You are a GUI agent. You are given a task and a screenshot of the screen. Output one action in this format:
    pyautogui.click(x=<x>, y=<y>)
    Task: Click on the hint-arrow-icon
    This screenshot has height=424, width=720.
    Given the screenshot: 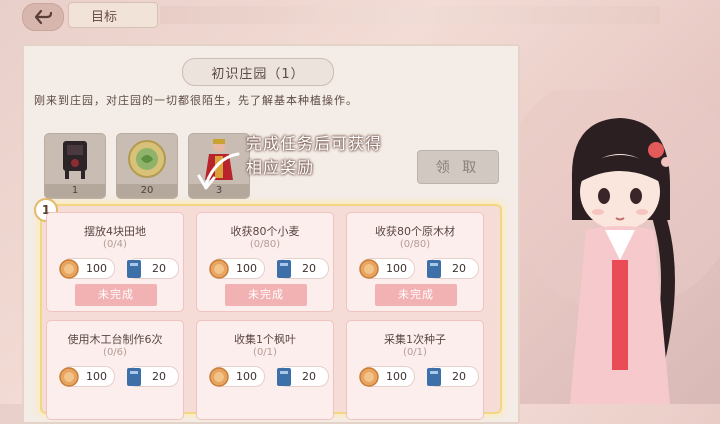 What is the action you would take?
    pyautogui.click(x=218, y=171)
    